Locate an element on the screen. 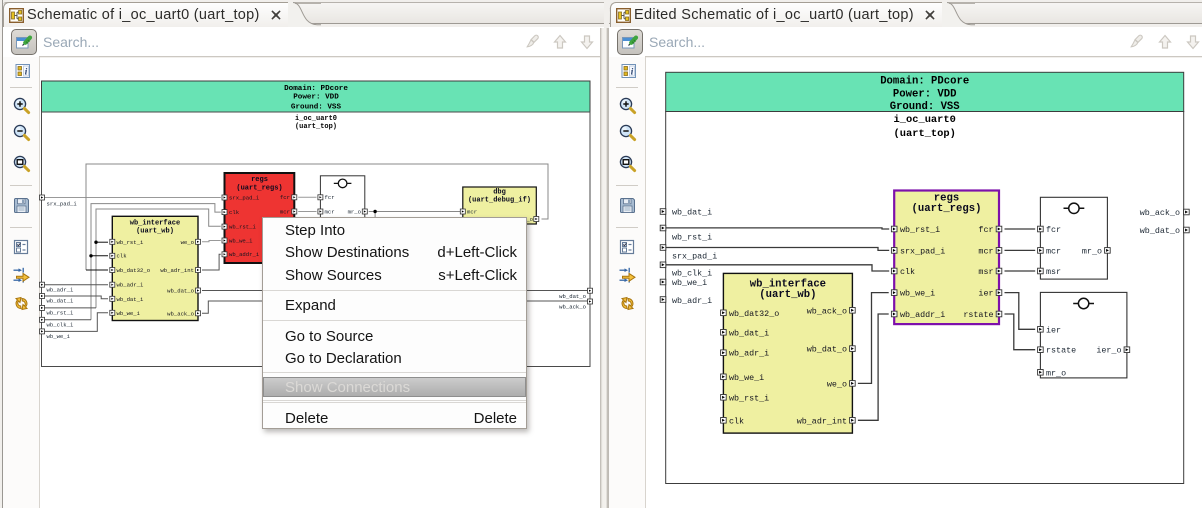 Image resolution: width=1202 pixels, height=508 pixels. svg-text: wb_interface is located at coordinates (155, 223).